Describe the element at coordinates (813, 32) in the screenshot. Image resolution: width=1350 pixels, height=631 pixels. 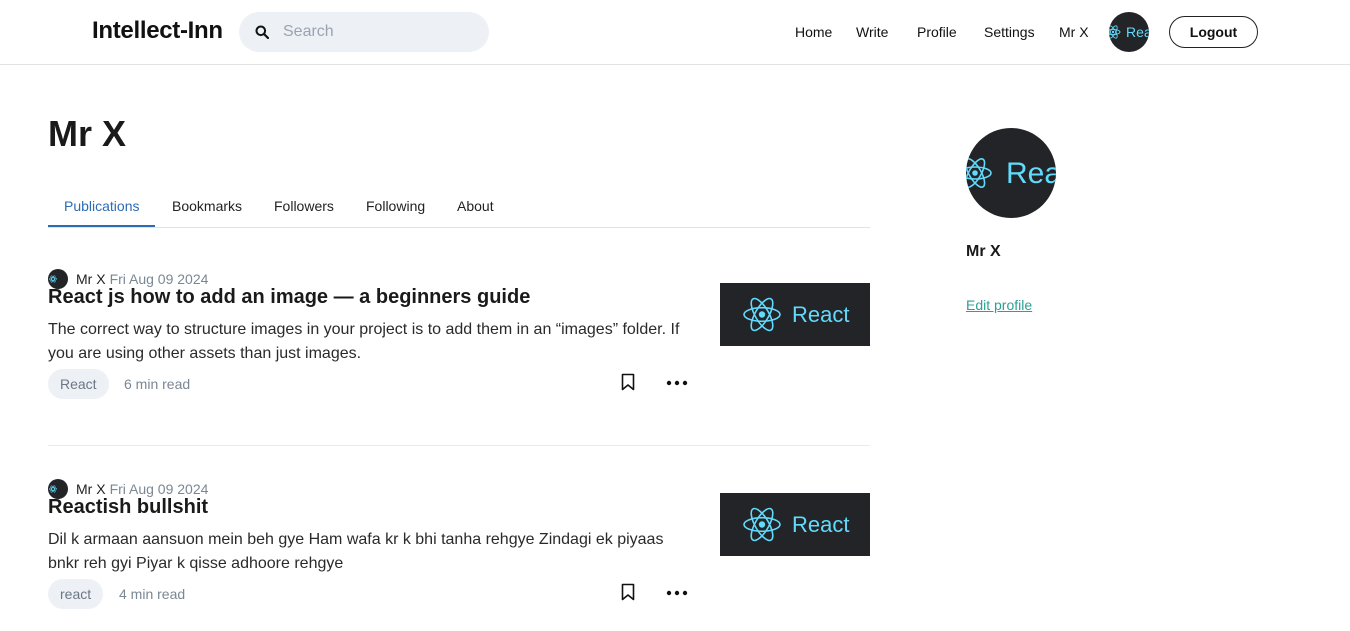
I see `nav-home: Home` at that location.